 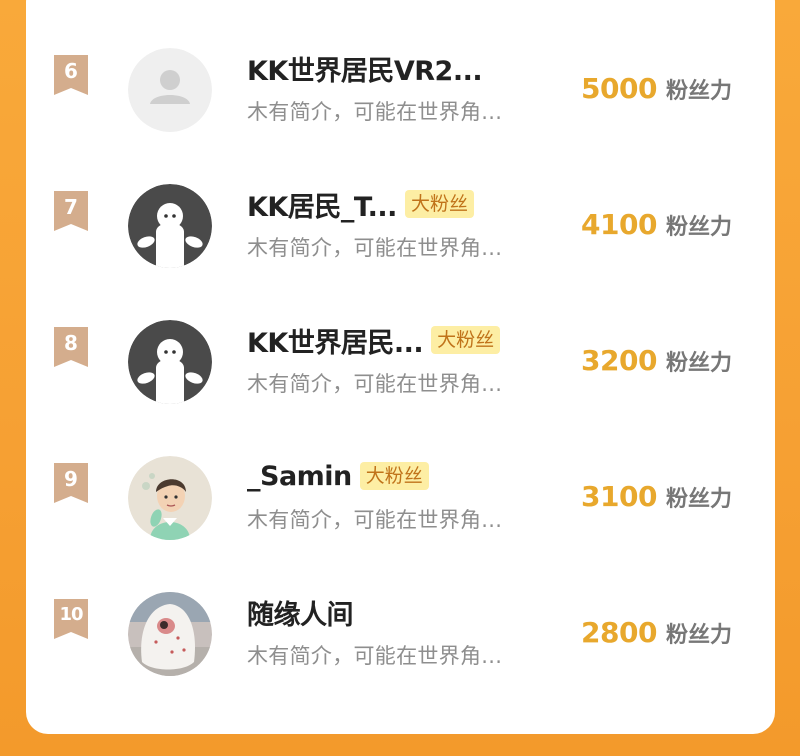 I want to click on score-value: 3200, so click(x=619, y=360).